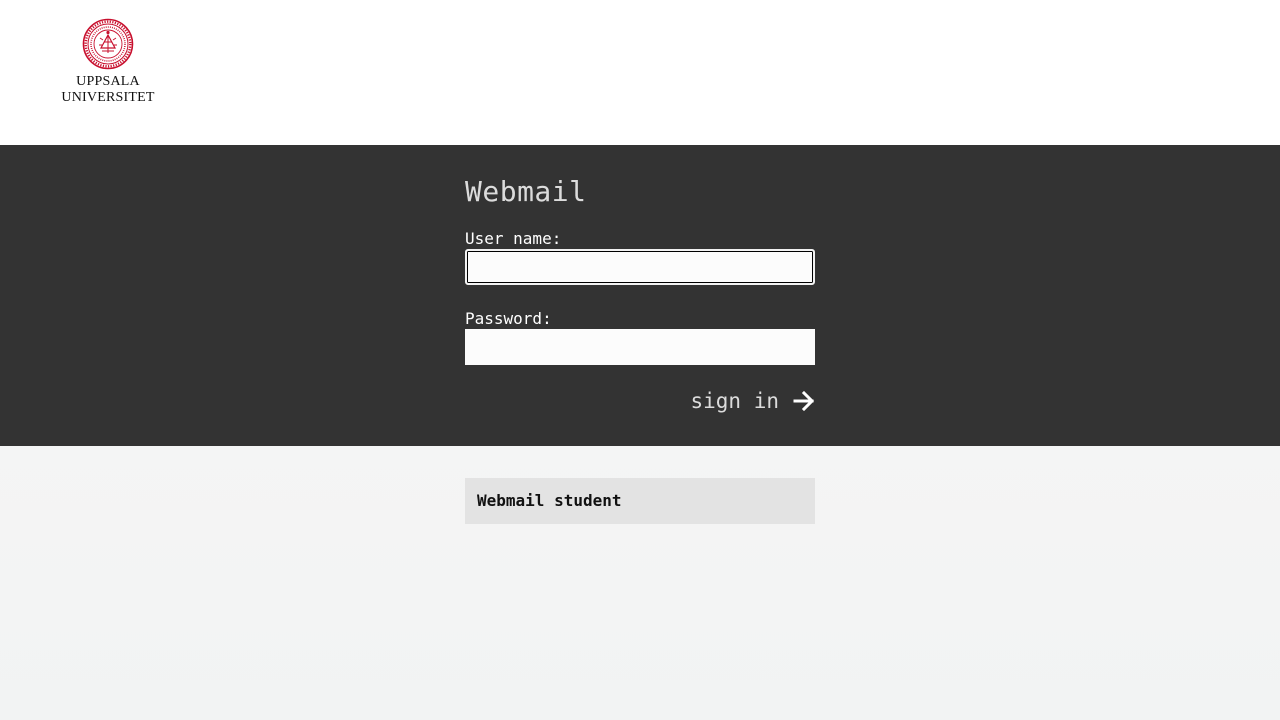 Image resolution: width=1280 pixels, height=720 pixels. I want to click on sign-in-button: sign in, so click(752, 401).